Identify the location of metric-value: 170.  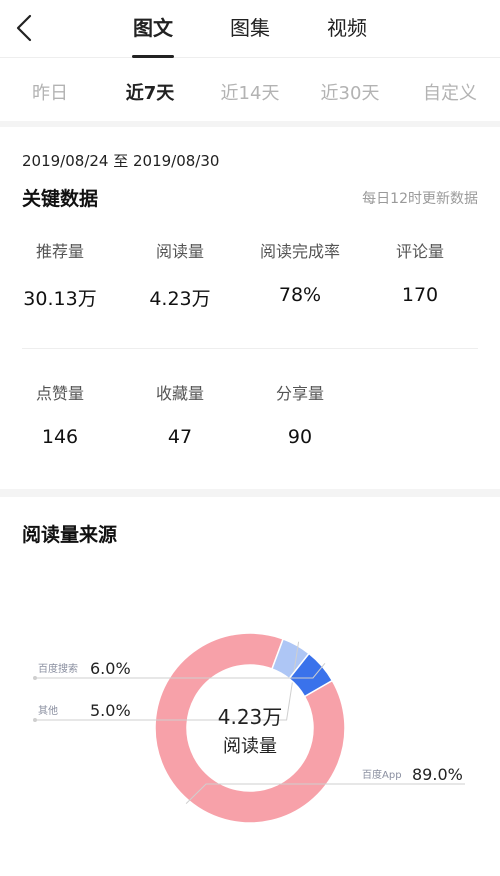
(420, 295).